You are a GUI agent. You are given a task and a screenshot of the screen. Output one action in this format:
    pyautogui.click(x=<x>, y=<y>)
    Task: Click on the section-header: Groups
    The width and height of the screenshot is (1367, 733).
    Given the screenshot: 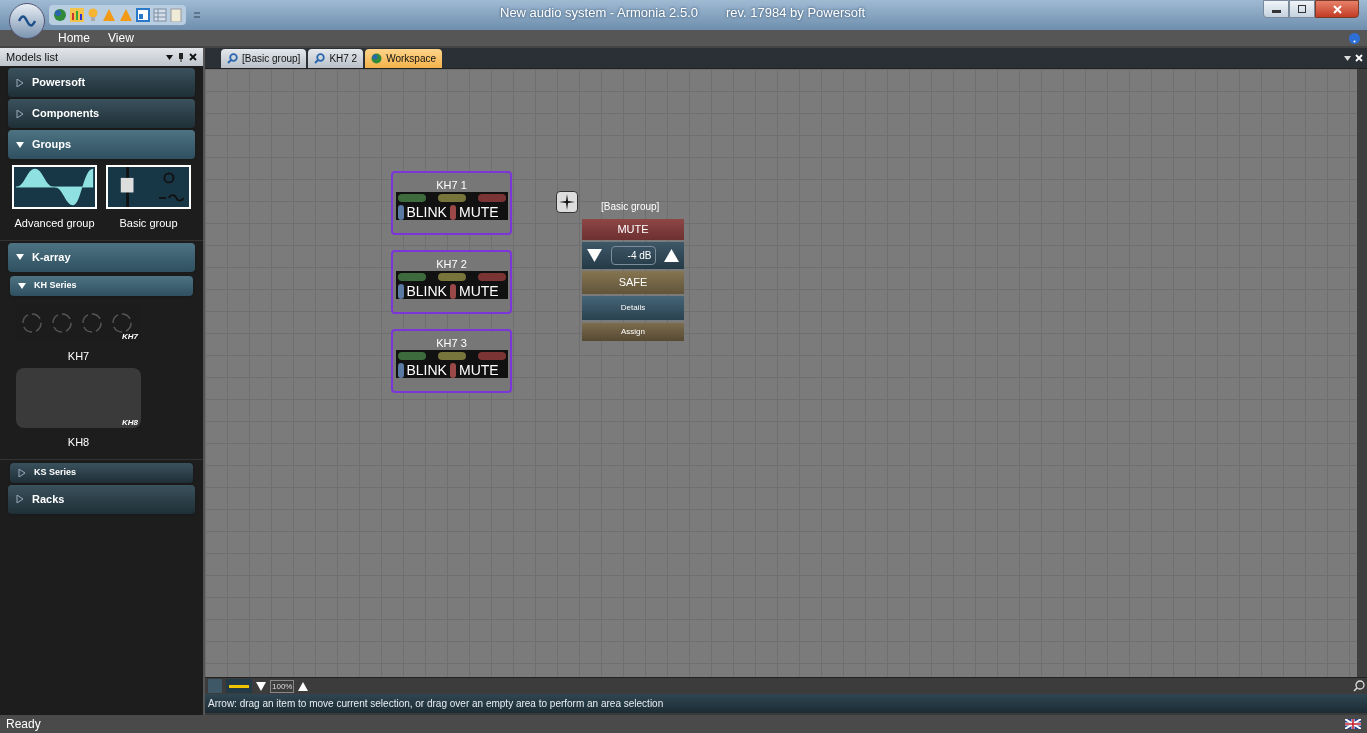 What is the action you would take?
    pyautogui.click(x=101, y=144)
    